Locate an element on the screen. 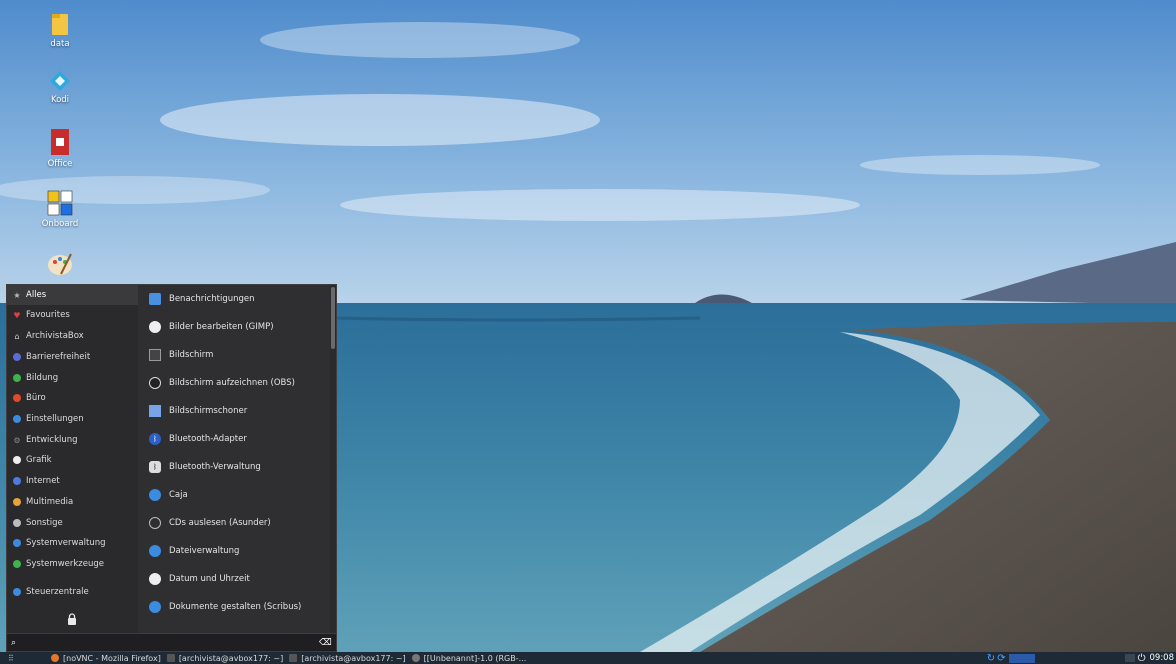 Image resolution: width=1176 pixels, height=664 pixels. gimp-window-icon is located at coordinates (415, 658).